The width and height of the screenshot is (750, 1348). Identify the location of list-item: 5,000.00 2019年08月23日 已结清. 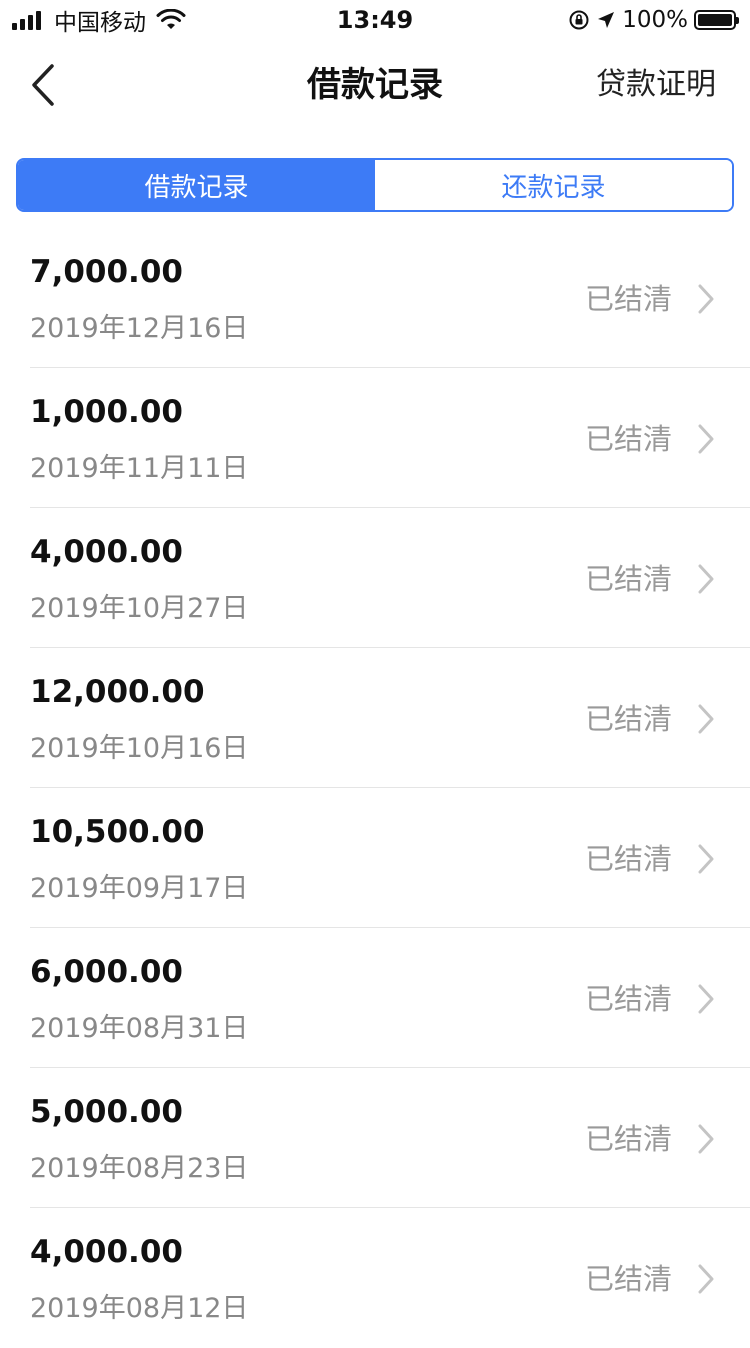
(375, 1138).